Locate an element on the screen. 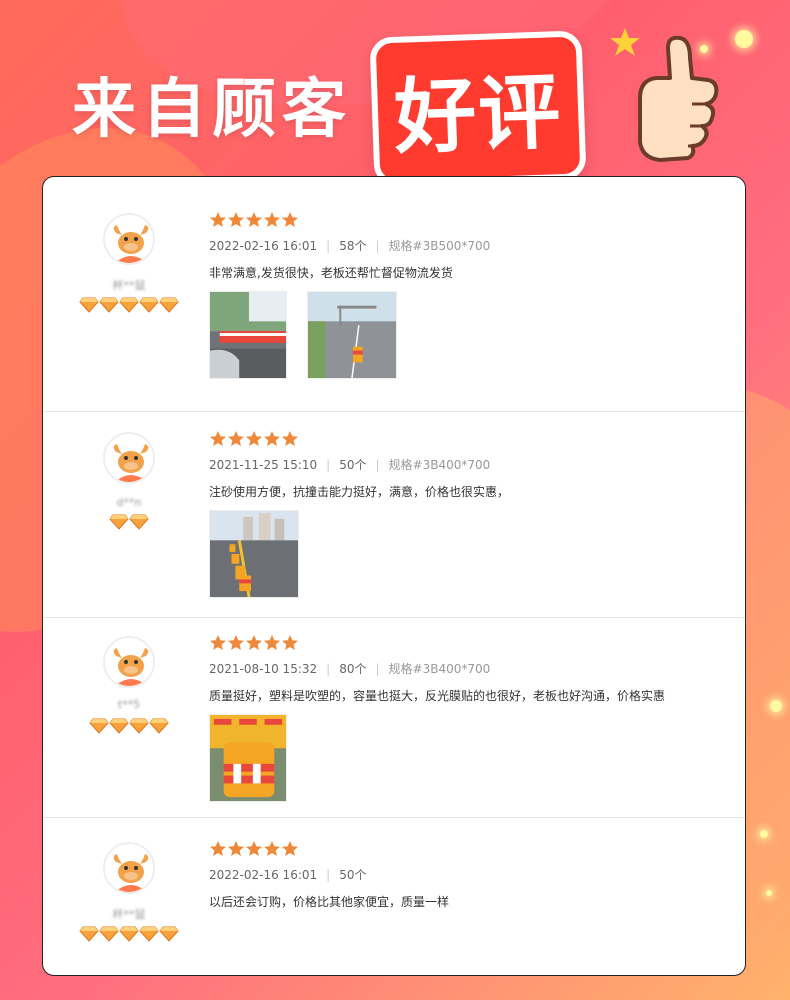 This screenshot has width=790, height=1000. review-meta: 2022-02-16 16:01 | 58个 | 规格#3B500*700 is located at coordinates (350, 246).